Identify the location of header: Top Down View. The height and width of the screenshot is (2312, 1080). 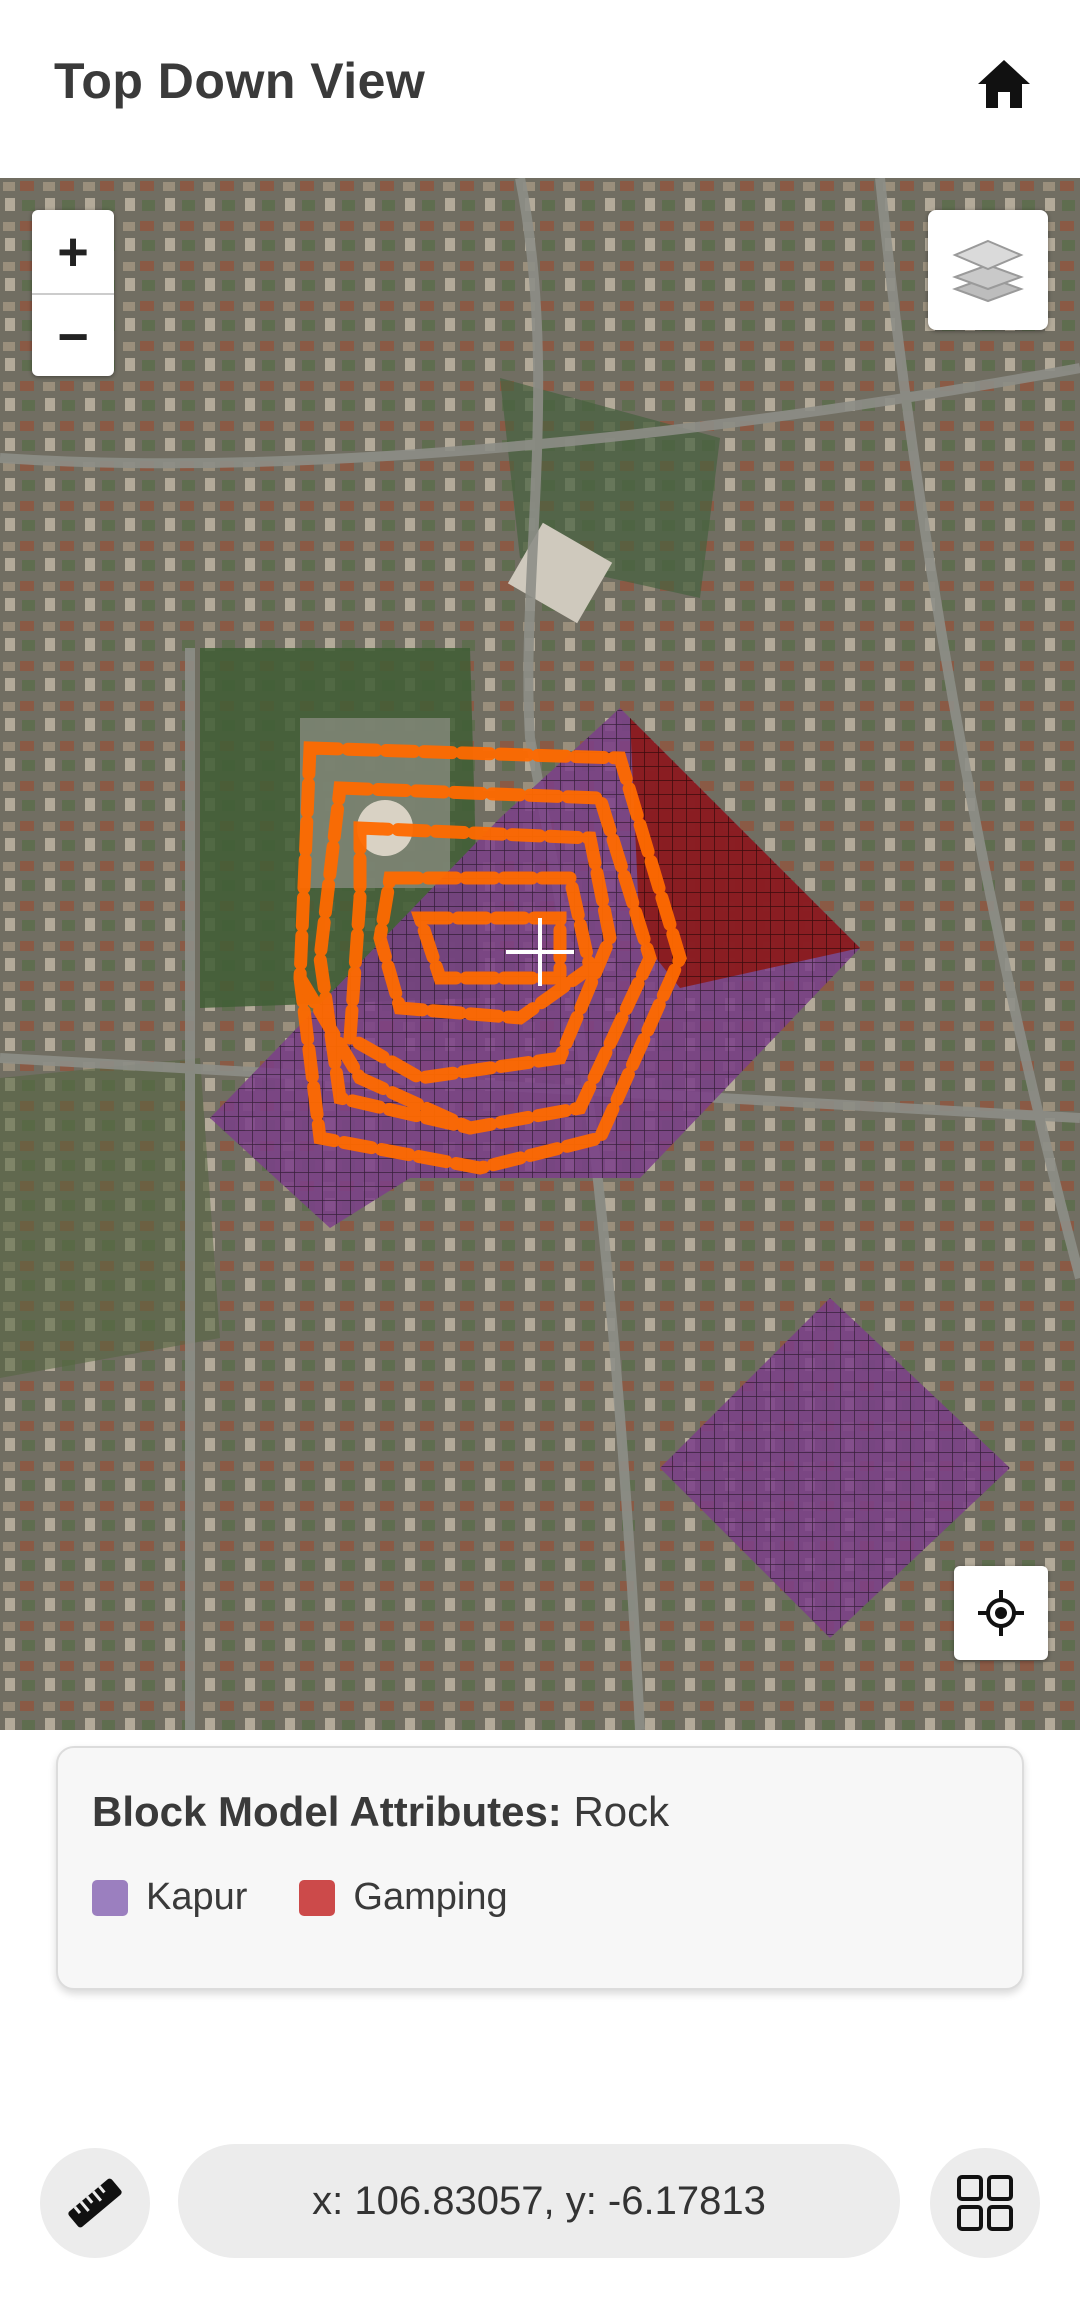
(540, 89).